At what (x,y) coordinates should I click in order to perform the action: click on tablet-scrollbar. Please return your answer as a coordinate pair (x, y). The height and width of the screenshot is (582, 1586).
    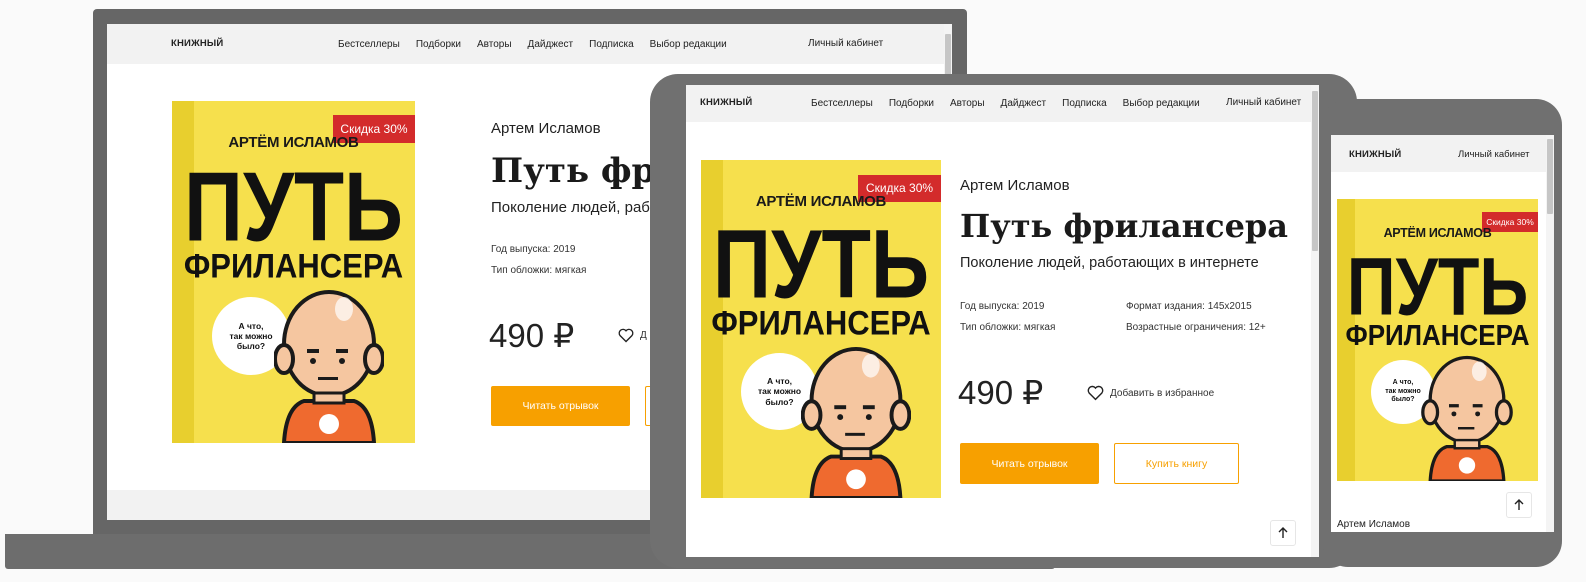
    Looking at the image, I should click on (1315, 321).